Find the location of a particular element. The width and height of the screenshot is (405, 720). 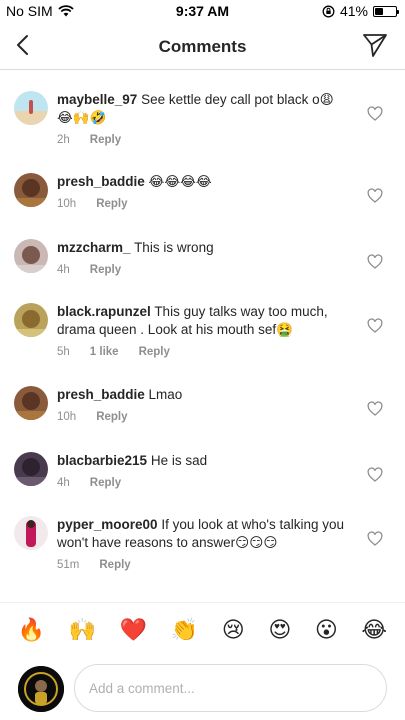

battery-percent: 41% is located at coordinates (353, 11).